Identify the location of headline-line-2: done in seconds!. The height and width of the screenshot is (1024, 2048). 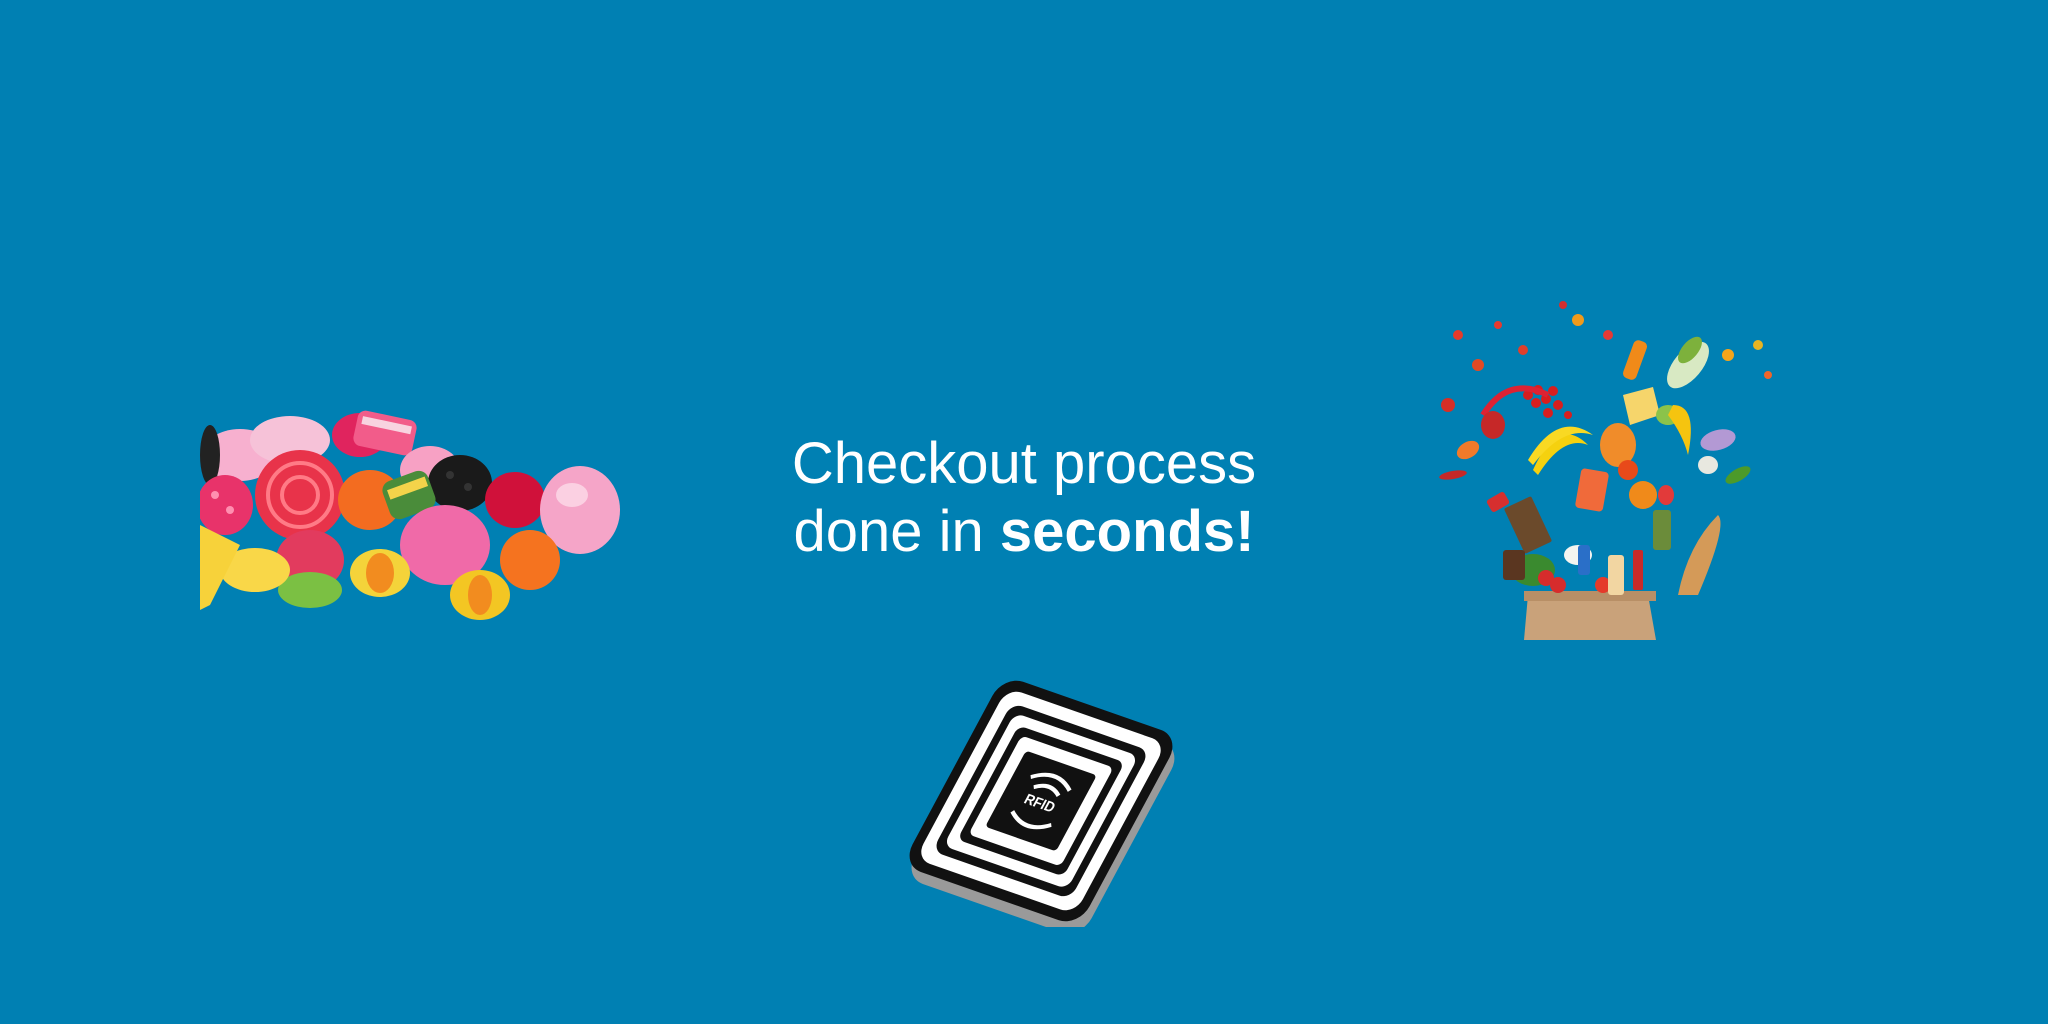
(1024, 532).